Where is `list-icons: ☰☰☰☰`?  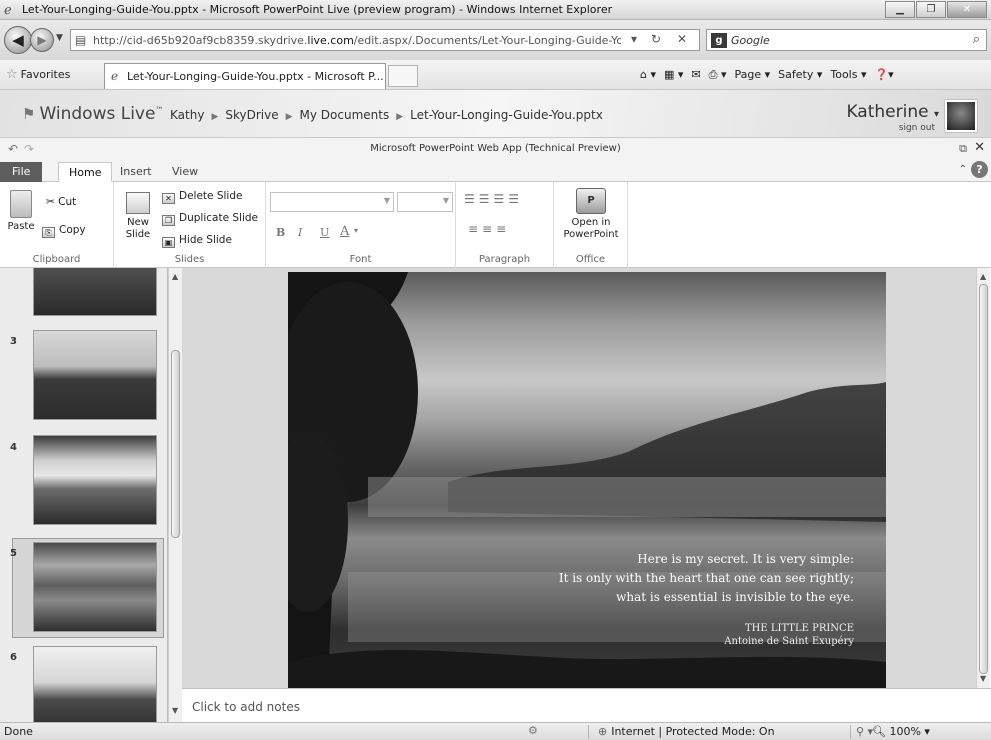
list-icons: ☰☰☰☰ is located at coordinates (493, 199).